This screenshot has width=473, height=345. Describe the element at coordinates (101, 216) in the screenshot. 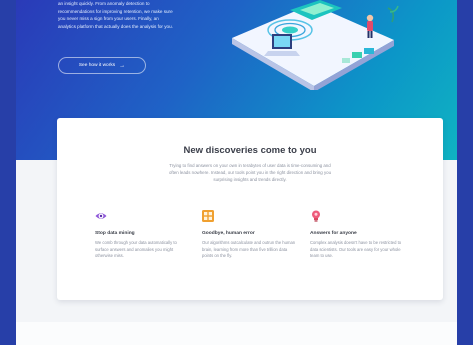

I see `eye-icon` at that location.